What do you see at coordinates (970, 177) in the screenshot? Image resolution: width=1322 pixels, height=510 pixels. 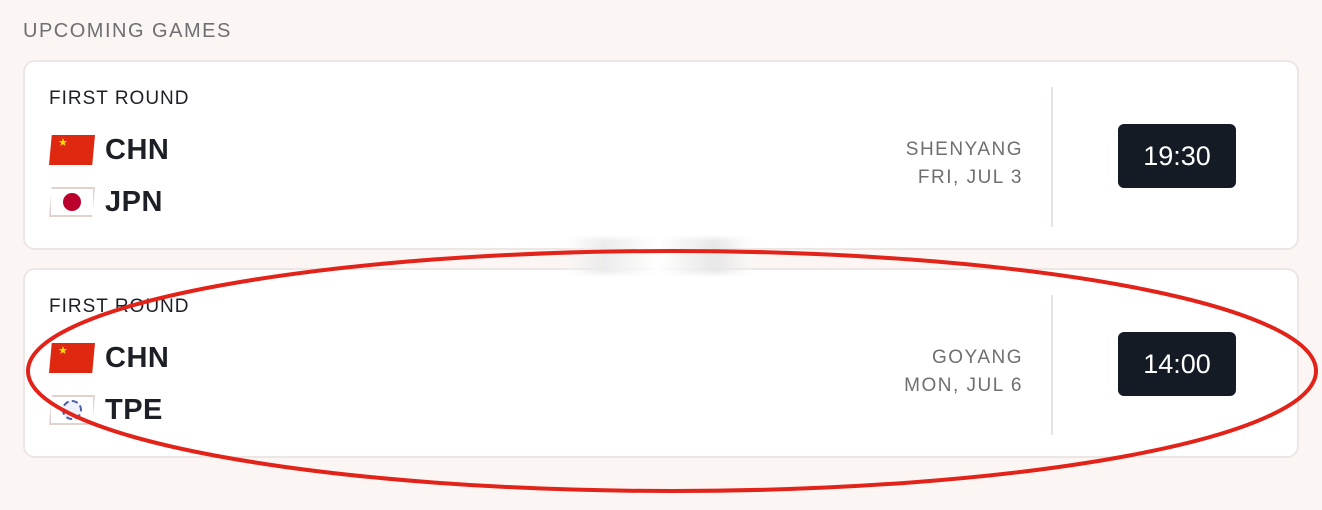 I see `game-date: FRI, JUL 3` at bounding box center [970, 177].